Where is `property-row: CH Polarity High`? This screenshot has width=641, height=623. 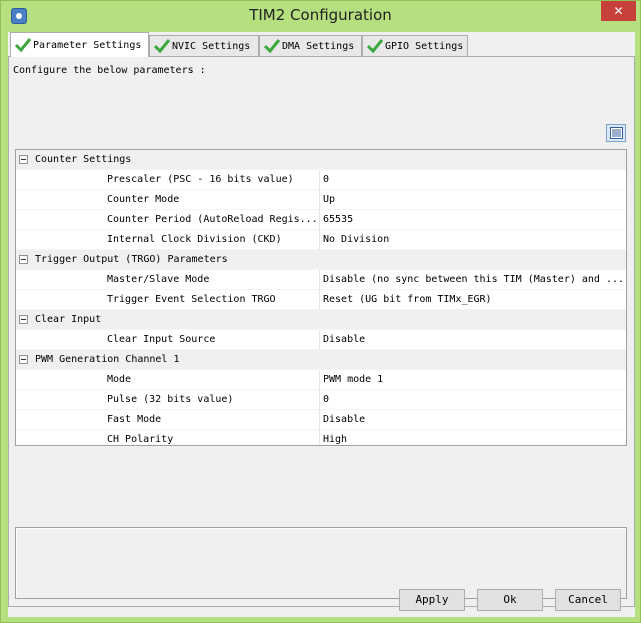 property-row: CH Polarity High is located at coordinates (321, 437).